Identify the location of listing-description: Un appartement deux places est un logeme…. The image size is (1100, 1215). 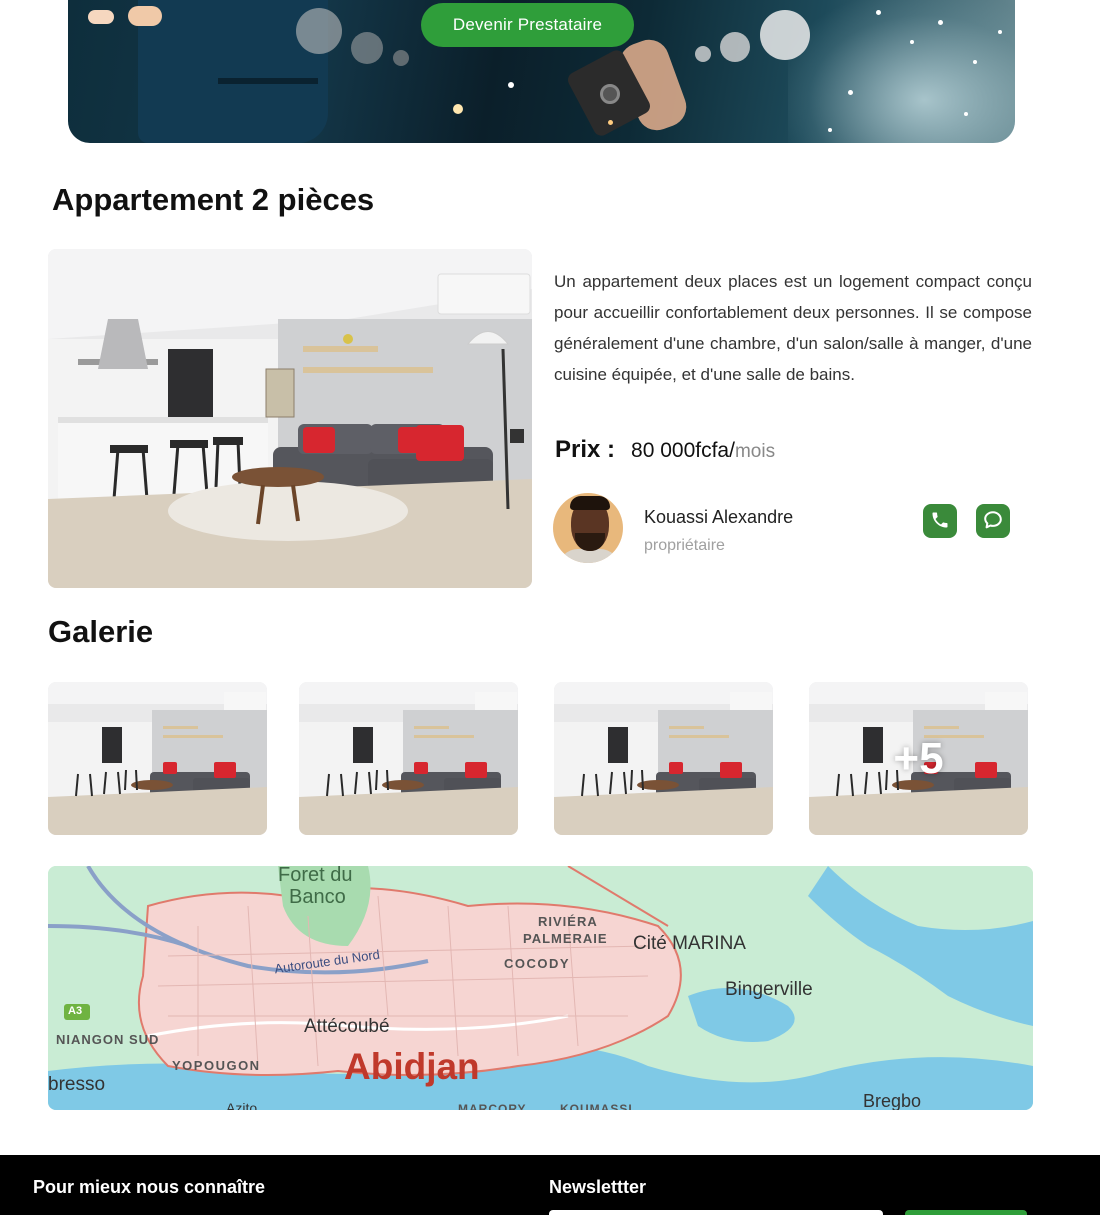
(793, 328).